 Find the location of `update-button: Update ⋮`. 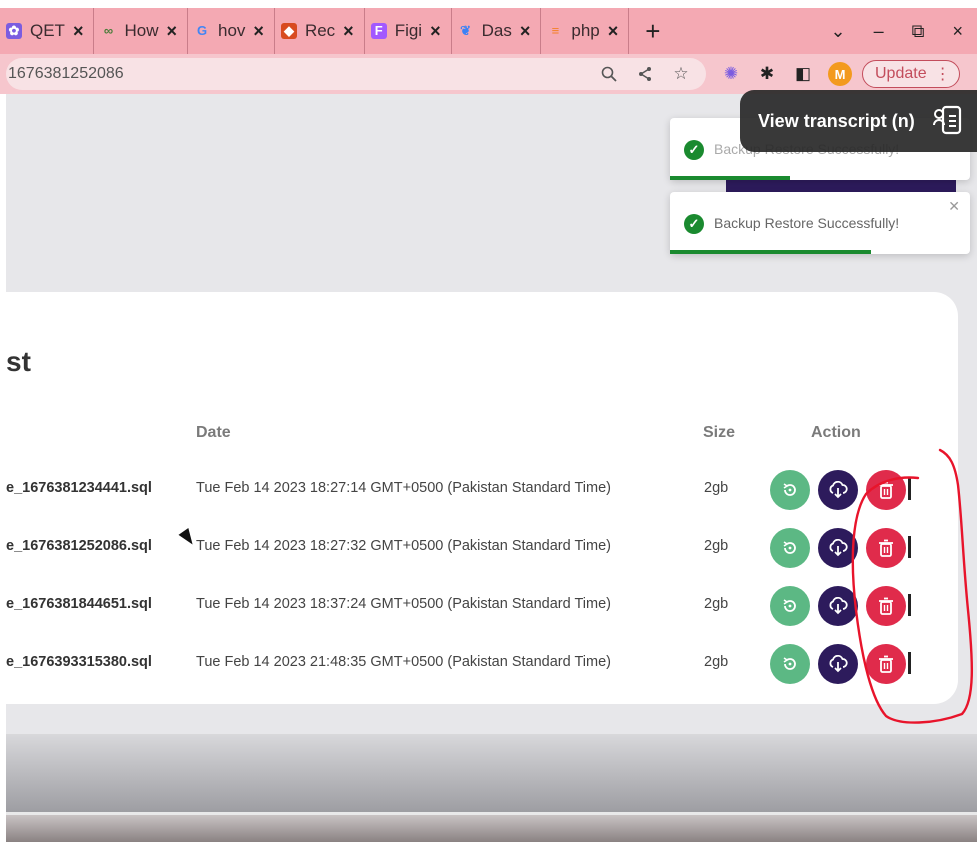

update-button: Update ⋮ is located at coordinates (911, 74).